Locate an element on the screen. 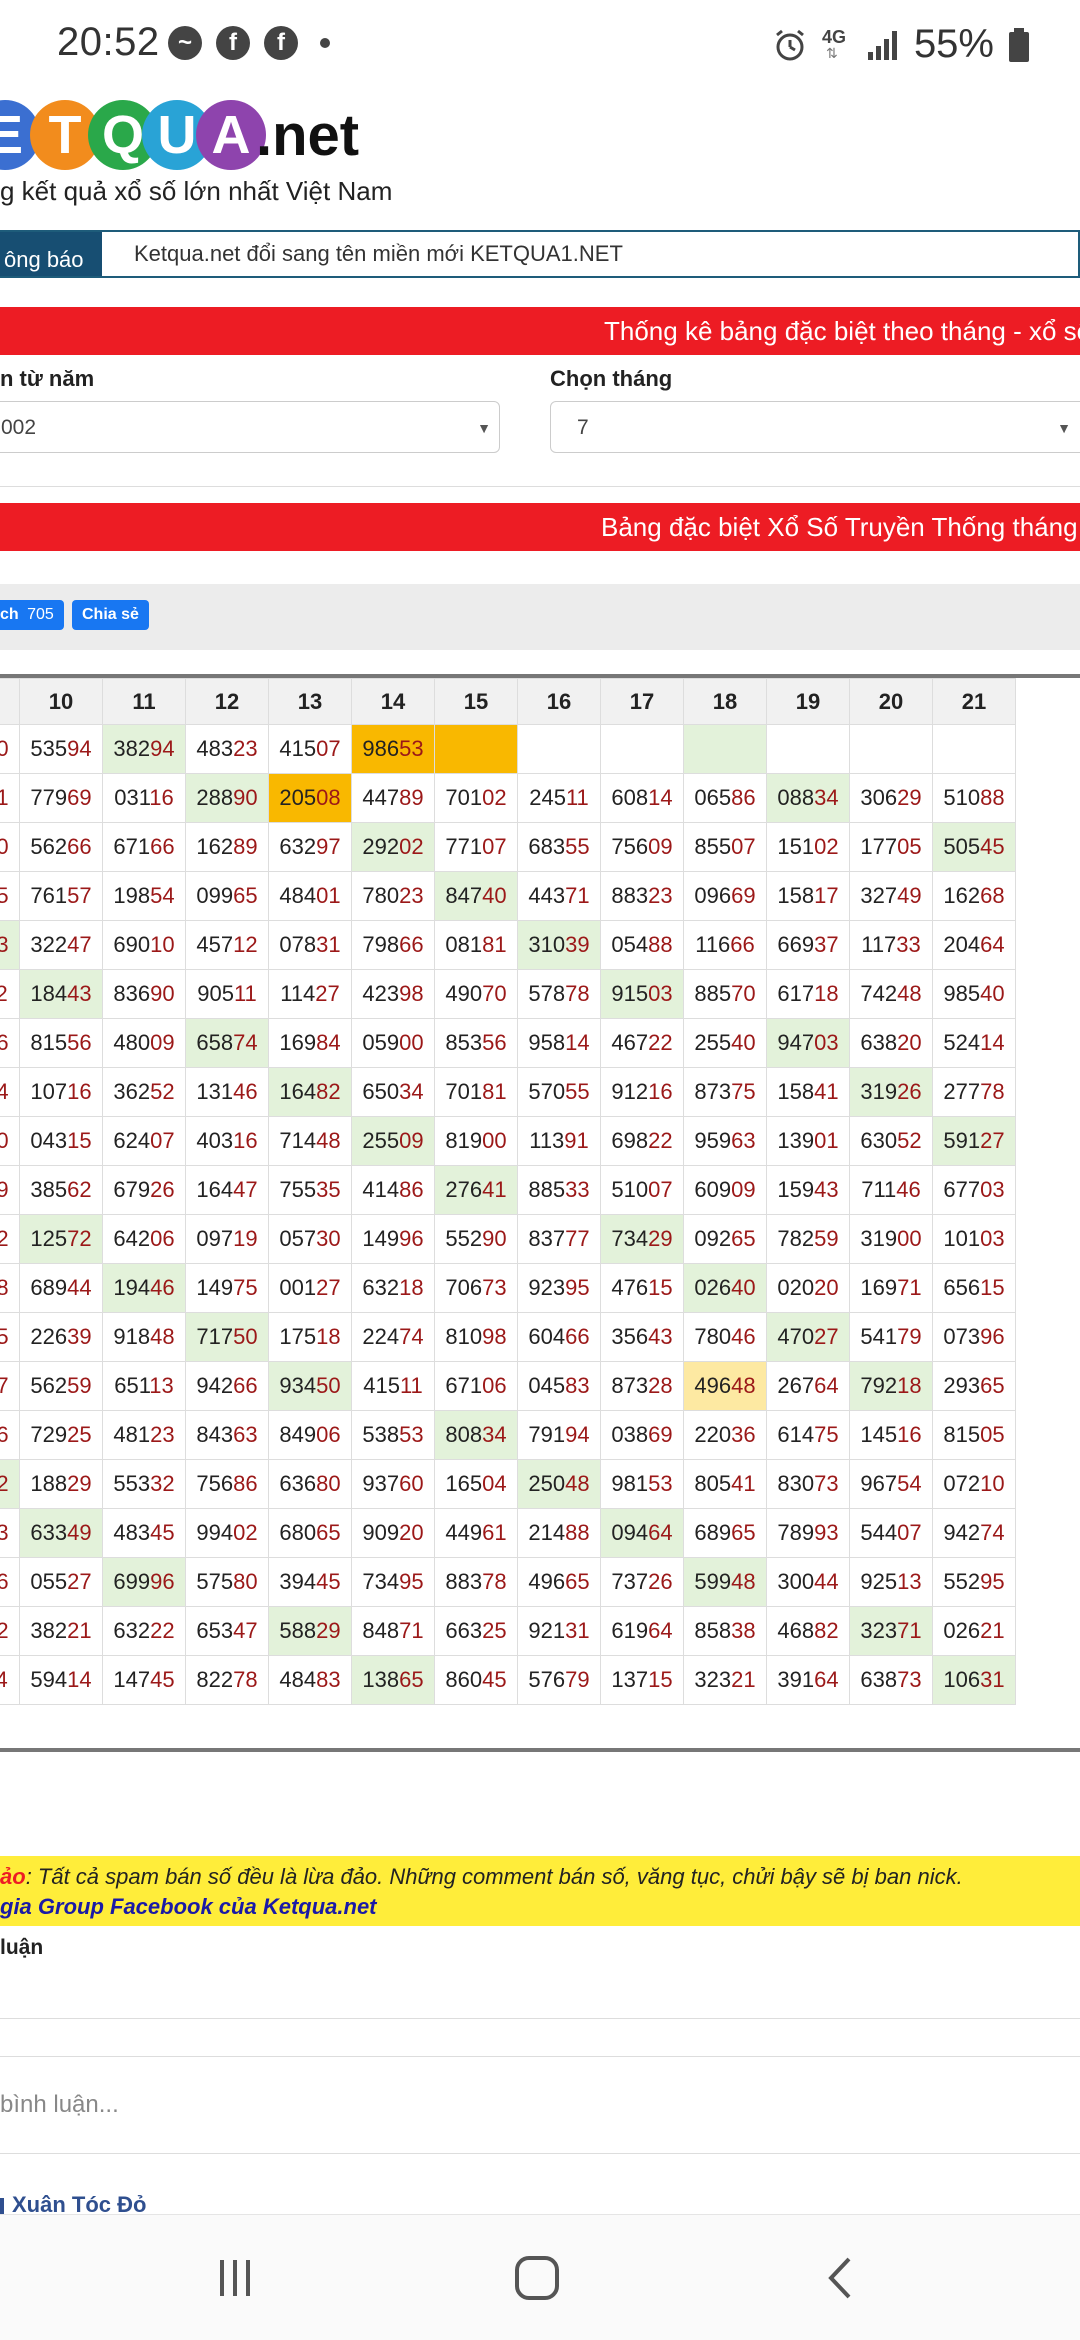 The width and height of the screenshot is (1080, 2340). cell-prefix: 480 is located at coordinates (132, 1042).